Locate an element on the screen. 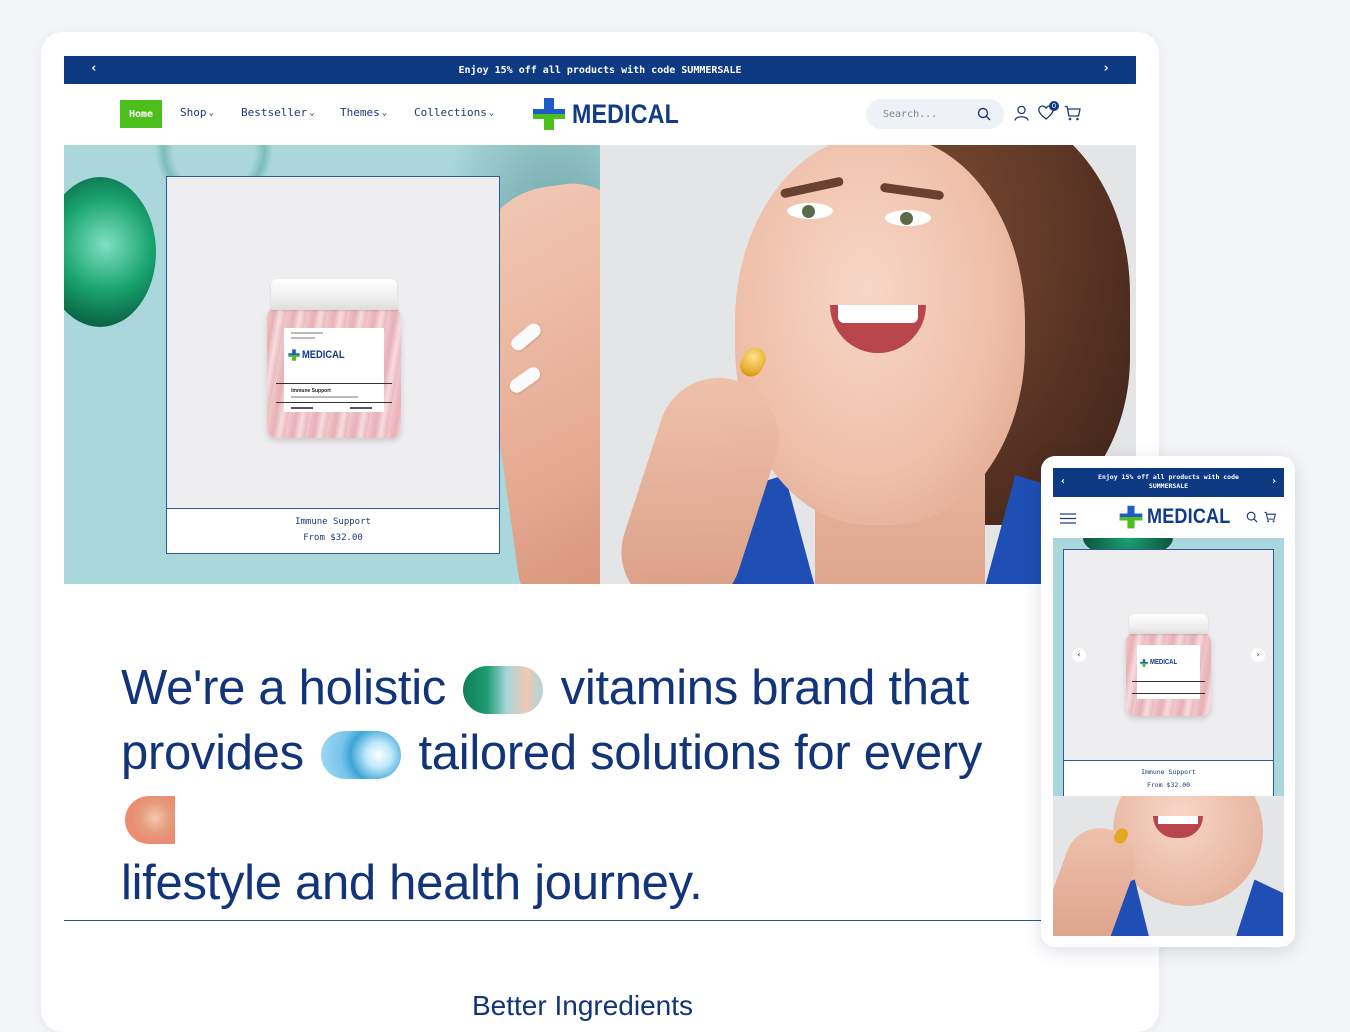 The width and height of the screenshot is (1350, 1032). nav-item-label: Shop is located at coordinates (193, 112).